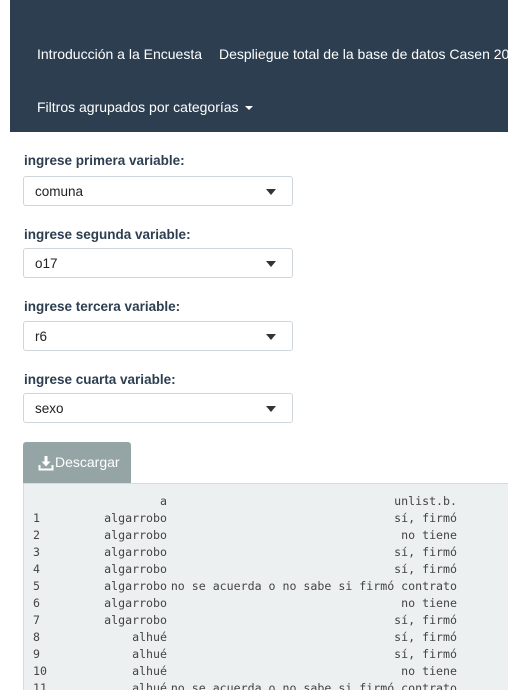 The height and width of the screenshot is (690, 508). What do you see at coordinates (425, 501) in the screenshot?
I see `column-header-b: unlist.b.` at bounding box center [425, 501].